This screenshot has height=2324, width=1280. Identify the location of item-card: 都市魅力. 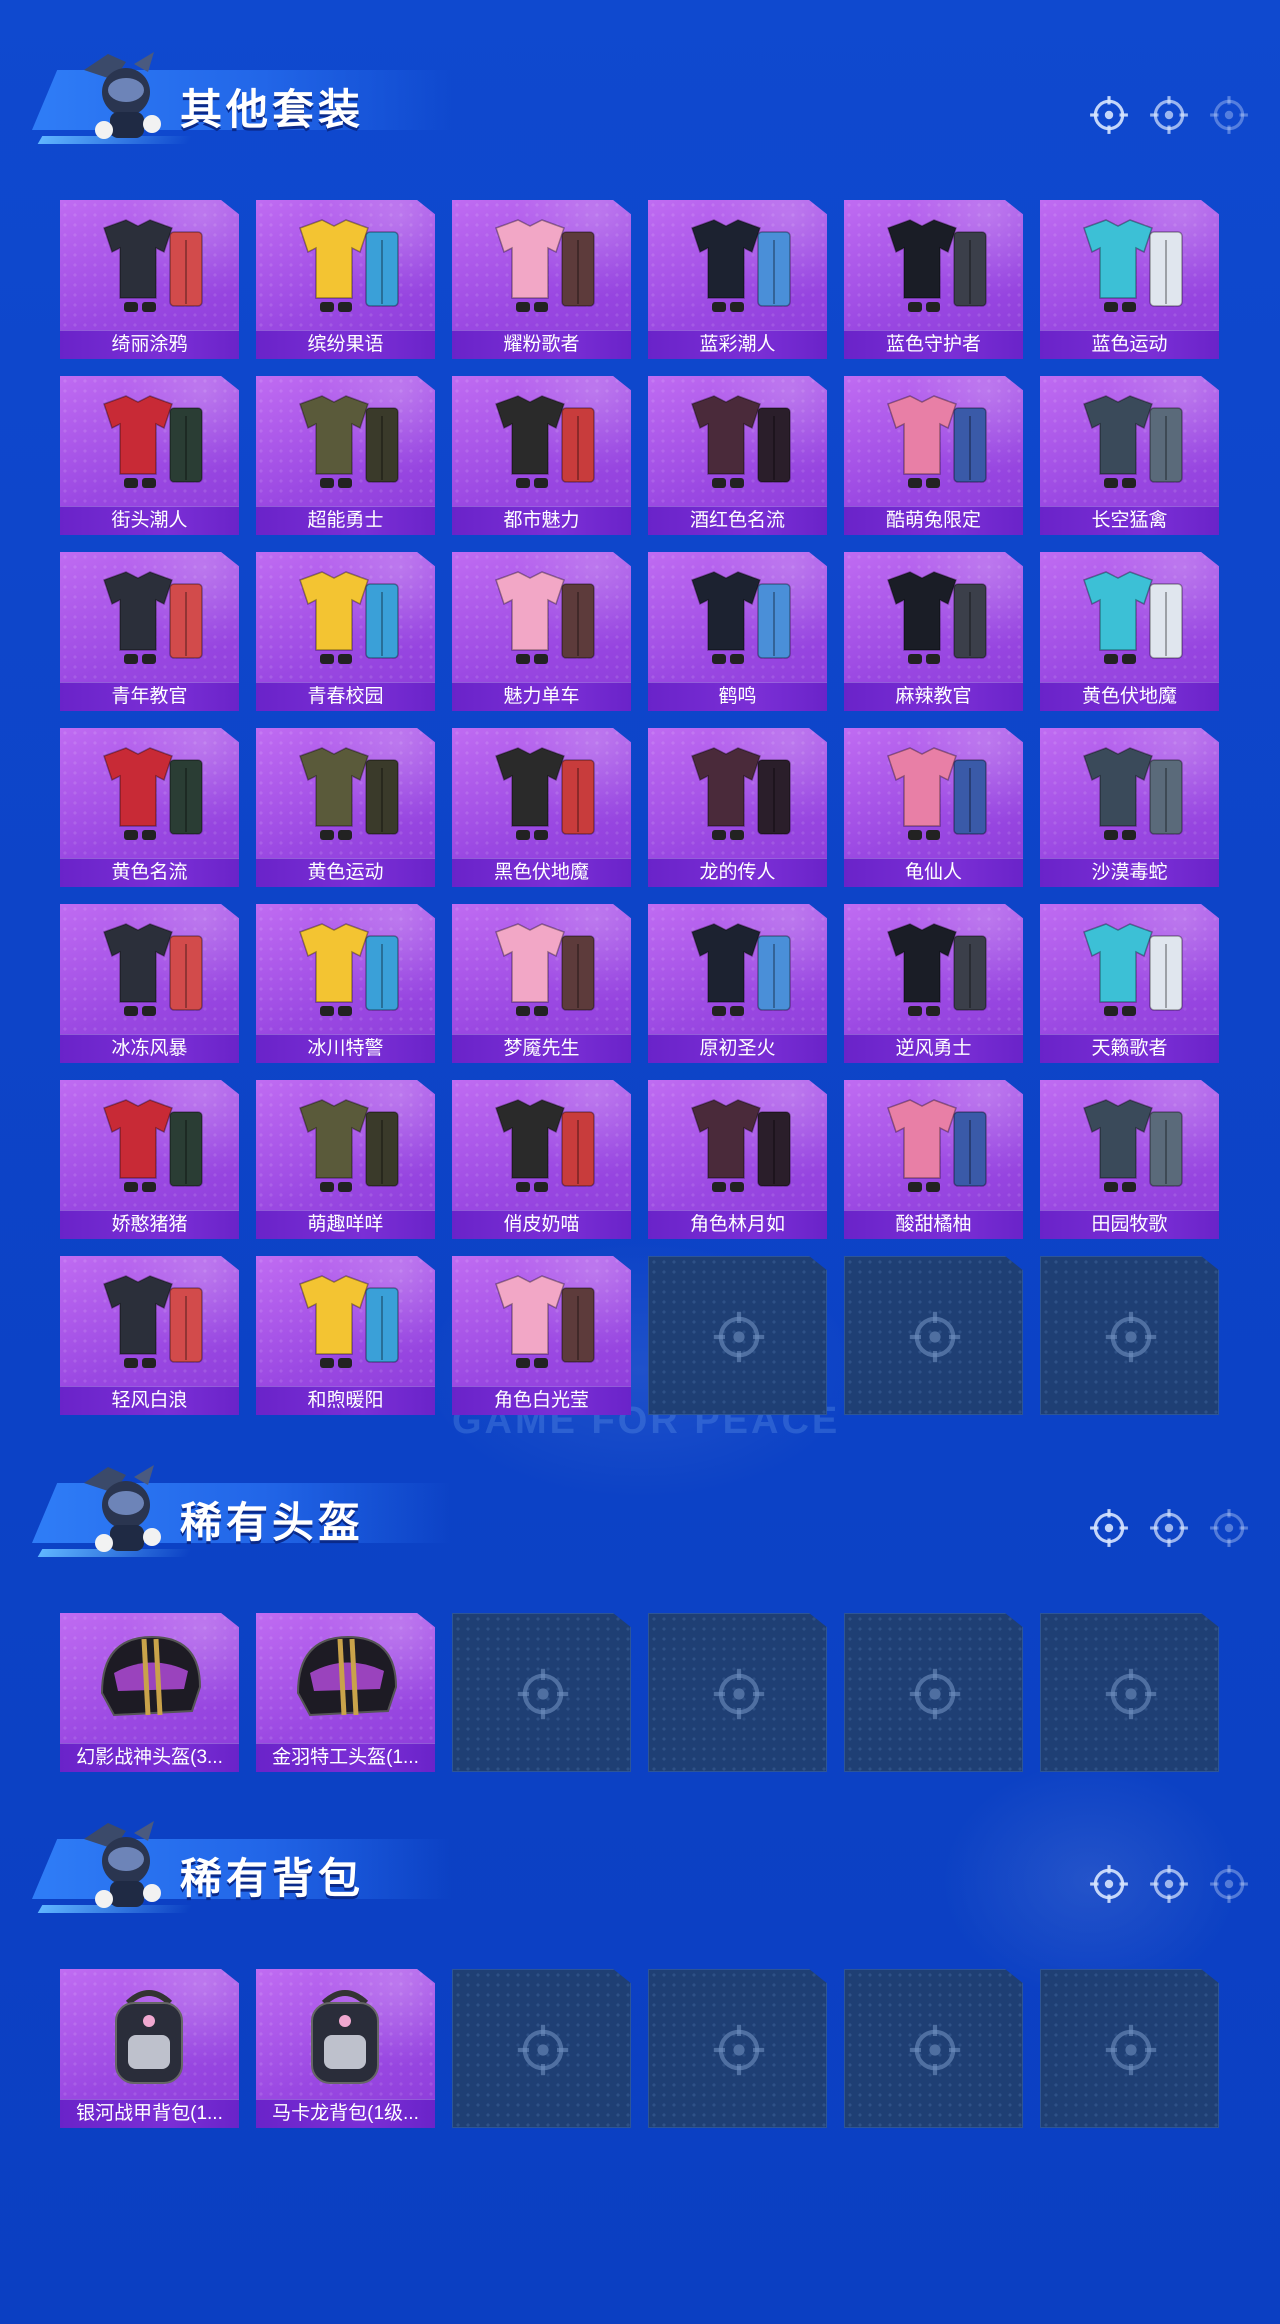
(541, 455).